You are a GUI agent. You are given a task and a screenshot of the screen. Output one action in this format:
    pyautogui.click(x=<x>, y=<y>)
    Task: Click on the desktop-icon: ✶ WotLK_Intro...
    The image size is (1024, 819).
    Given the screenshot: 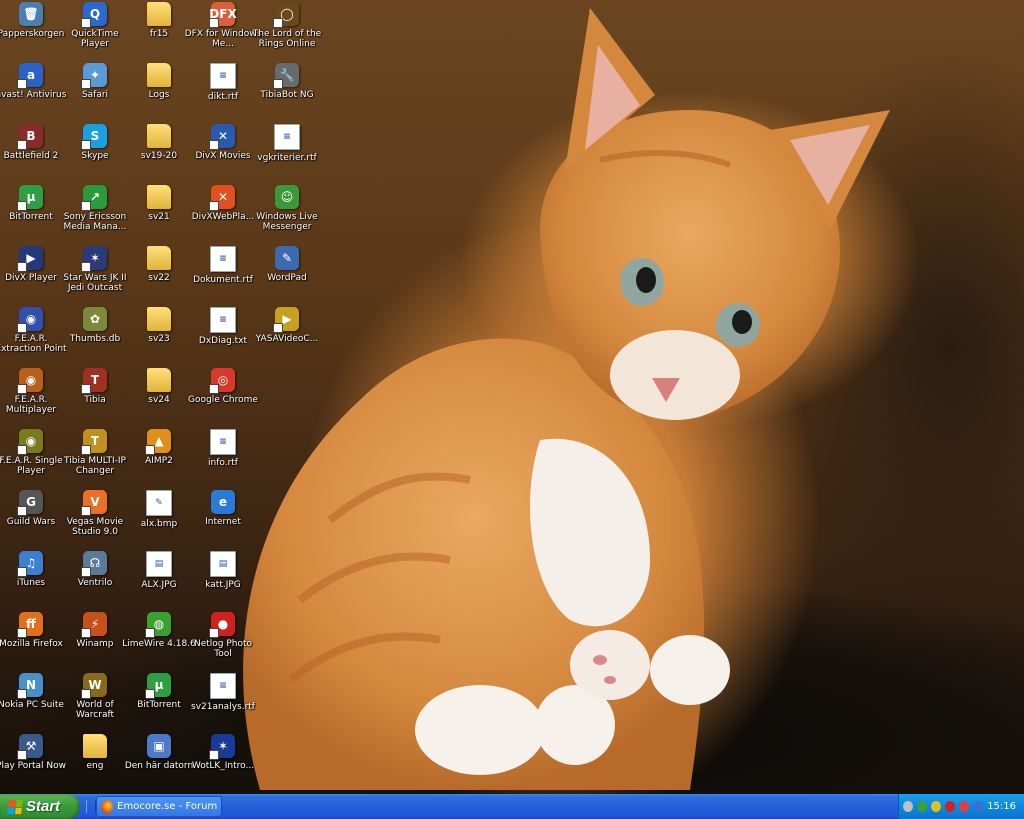 What is the action you would take?
    pyautogui.click(x=223, y=764)
    